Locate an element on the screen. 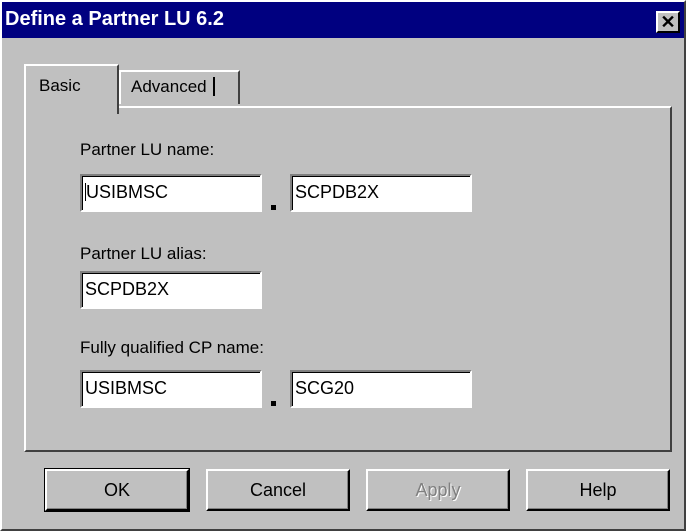 The image size is (686, 531). tab-basic: Basic is located at coordinates (71, 89).